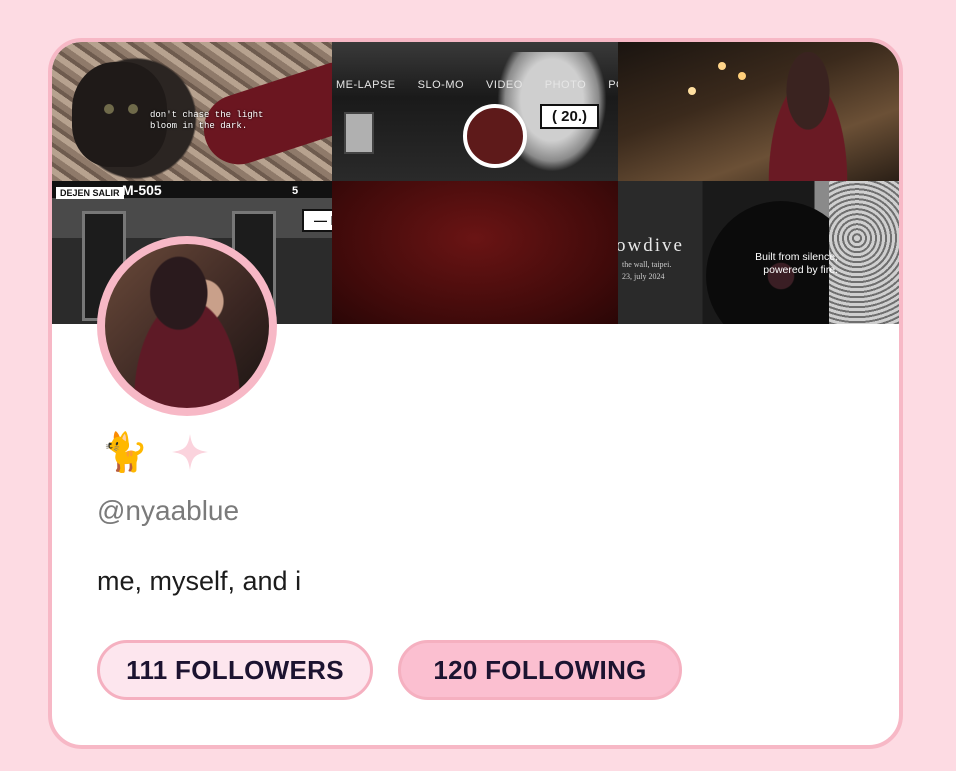  Describe the element at coordinates (570, 116) in the screenshot. I see `camera-label: ( 20.)` at that location.